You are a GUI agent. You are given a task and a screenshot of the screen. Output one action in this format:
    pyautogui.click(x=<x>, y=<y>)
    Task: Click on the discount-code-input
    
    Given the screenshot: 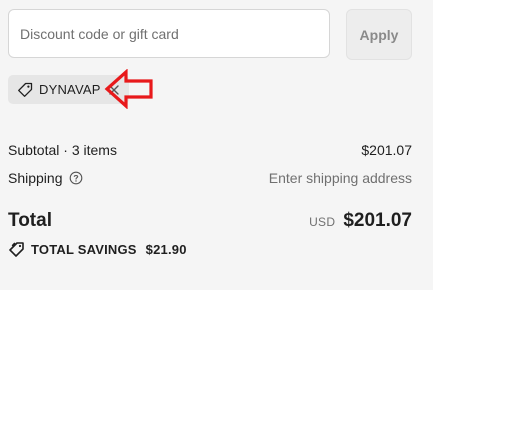 What is the action you would take?
    pyautogui.click(x=169, y=33)
    